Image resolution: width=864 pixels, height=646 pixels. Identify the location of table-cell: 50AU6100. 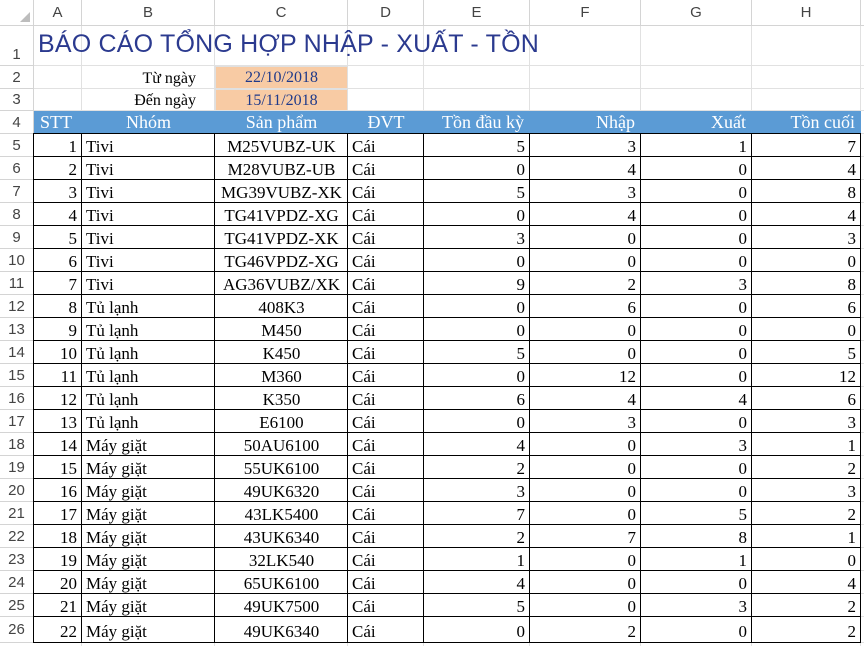
(281, 444).